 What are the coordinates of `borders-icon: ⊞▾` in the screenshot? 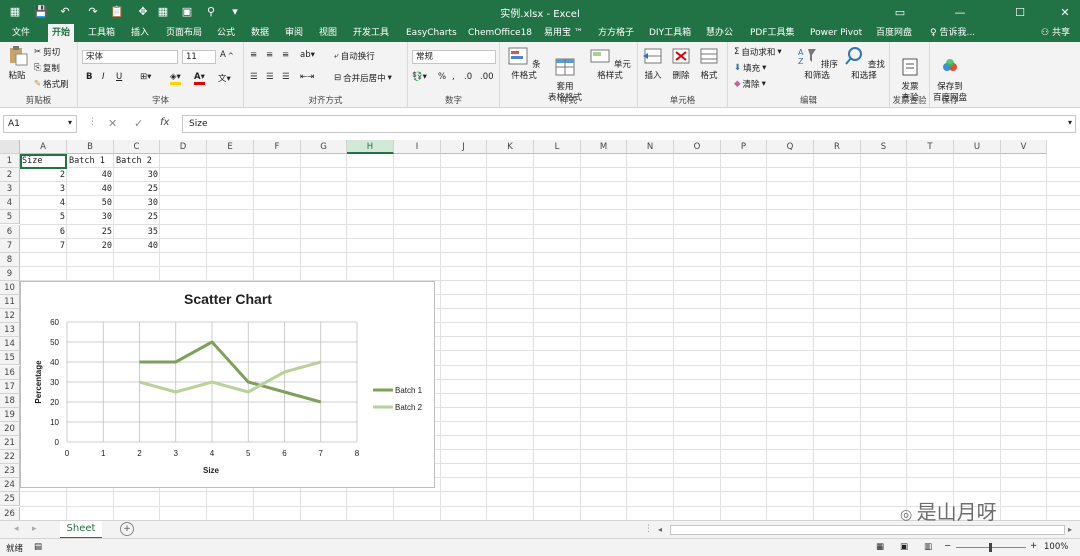 It's located at (145, 77).